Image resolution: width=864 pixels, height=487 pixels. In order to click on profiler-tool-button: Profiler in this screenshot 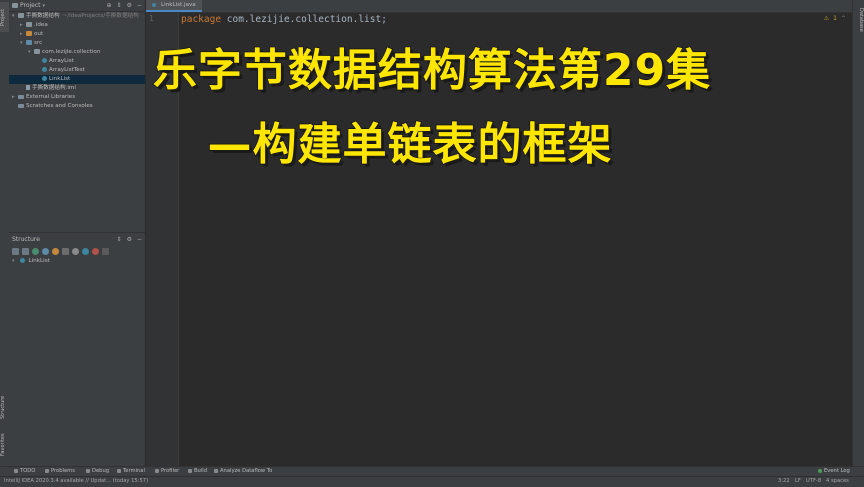, I will do `click(167, 471)`.